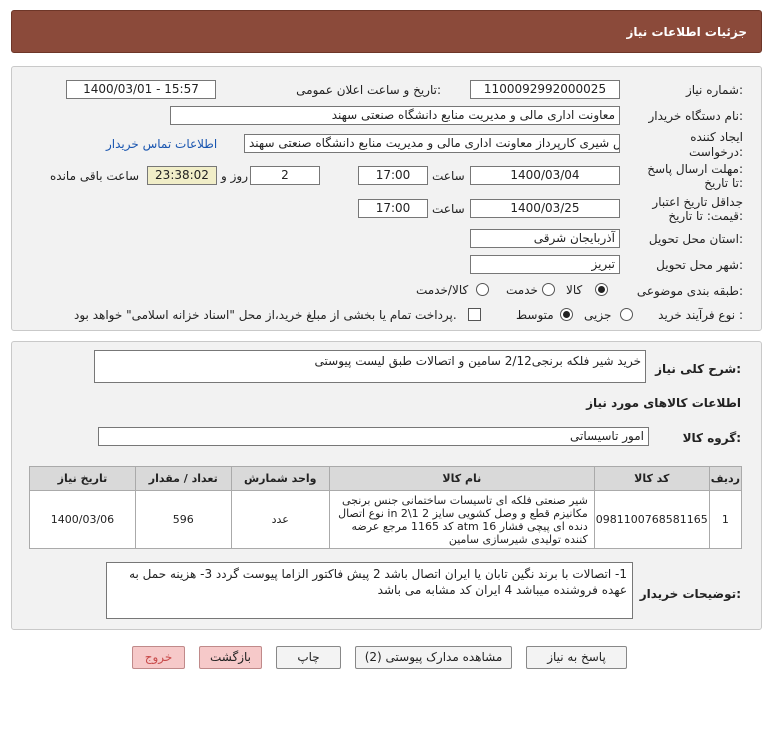 The height and width of the screenshot is (745, 770). Describe the element at coordinates (161, 144) in the screenshot. I see `contact-info-link: اطلاعات تماس خریدار` at that location.